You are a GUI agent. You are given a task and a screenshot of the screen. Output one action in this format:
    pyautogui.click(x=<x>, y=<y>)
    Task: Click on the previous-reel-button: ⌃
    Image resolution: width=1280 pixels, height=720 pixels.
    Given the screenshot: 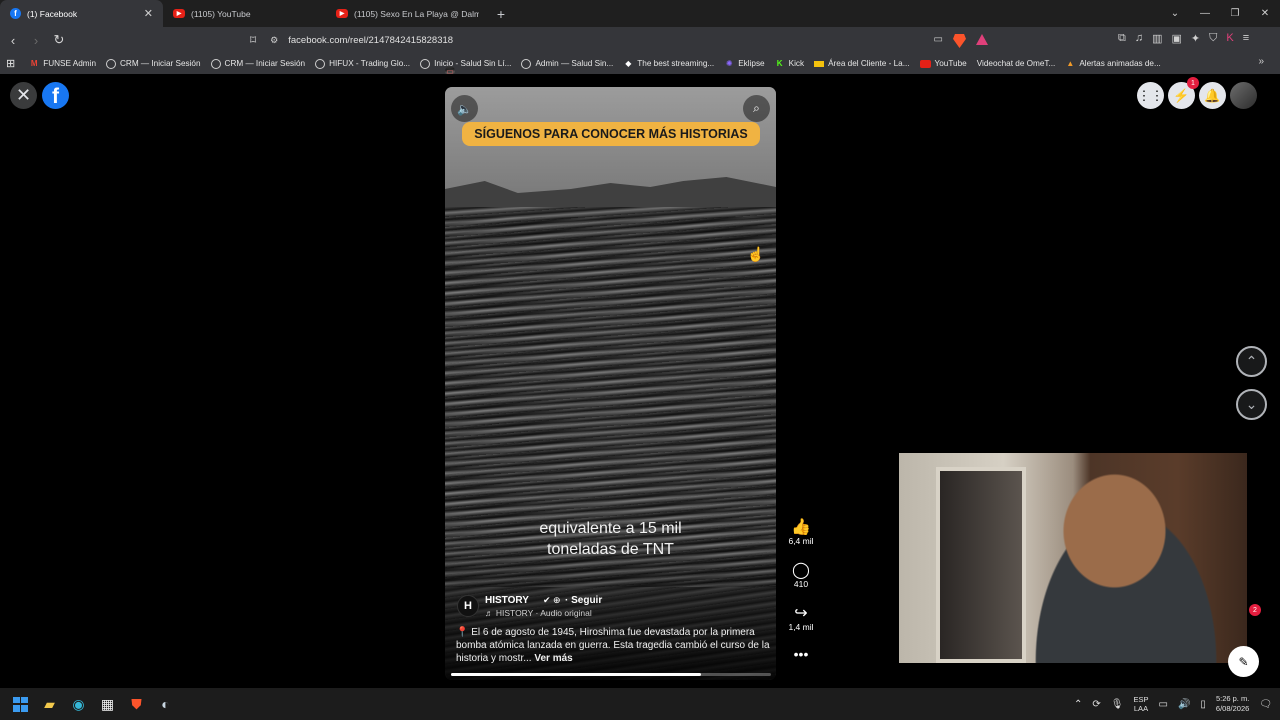 What is the action you would take?
    pyautogui.click(x=1251, y=361)
    